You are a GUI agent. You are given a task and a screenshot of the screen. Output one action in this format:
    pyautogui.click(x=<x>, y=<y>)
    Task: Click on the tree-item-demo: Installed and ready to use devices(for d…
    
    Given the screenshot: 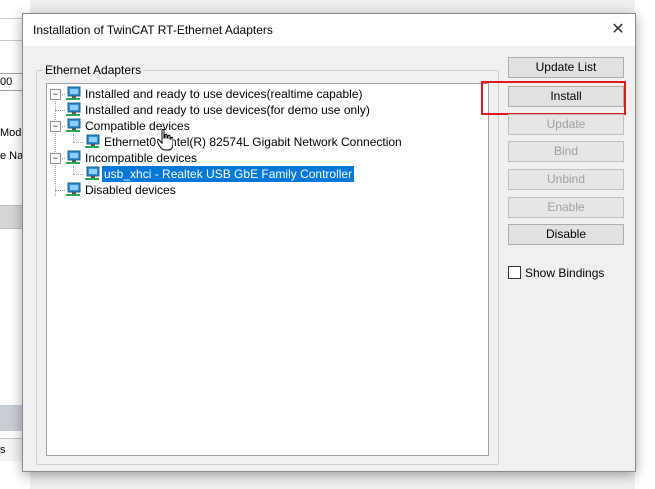 What is the action you would take?
    pyautogui.click(x=267, y=110)
    